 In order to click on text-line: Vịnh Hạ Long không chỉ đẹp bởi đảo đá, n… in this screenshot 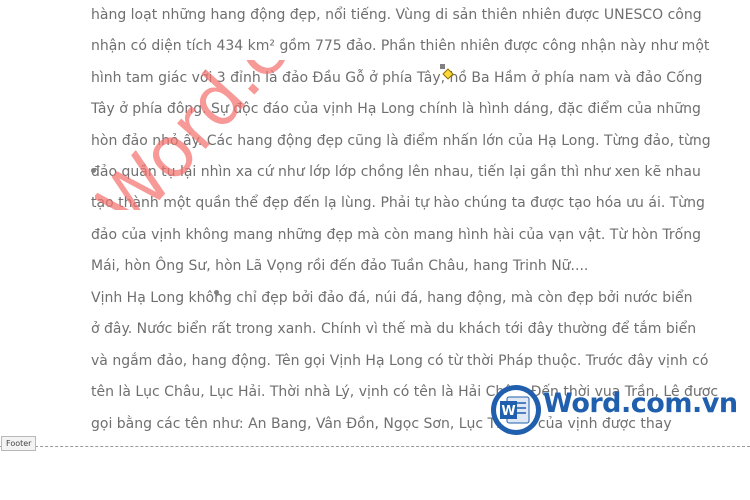, I will do `click(392, 298)`.